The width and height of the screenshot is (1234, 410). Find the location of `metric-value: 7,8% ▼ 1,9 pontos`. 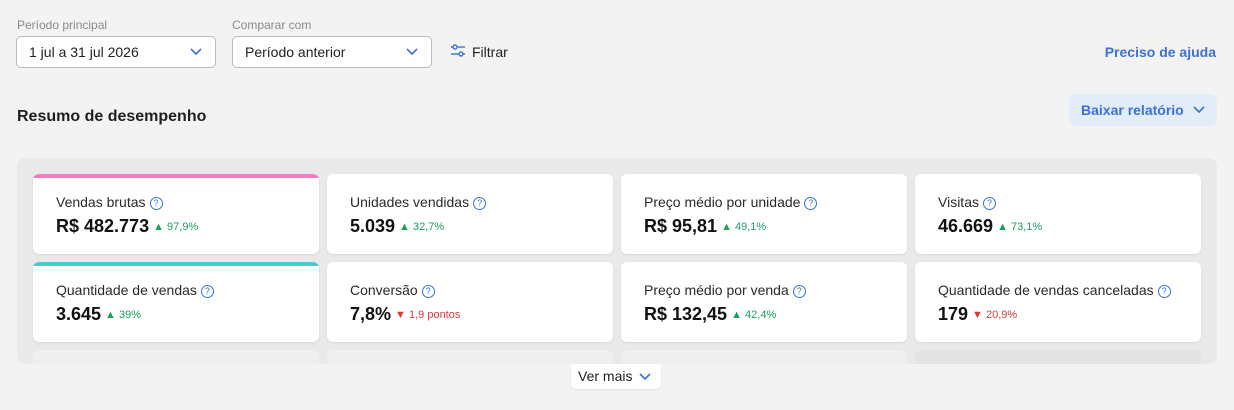

metric-value: 7,8% ▼ 1,9 pontos is located at coordinates (405, 314).